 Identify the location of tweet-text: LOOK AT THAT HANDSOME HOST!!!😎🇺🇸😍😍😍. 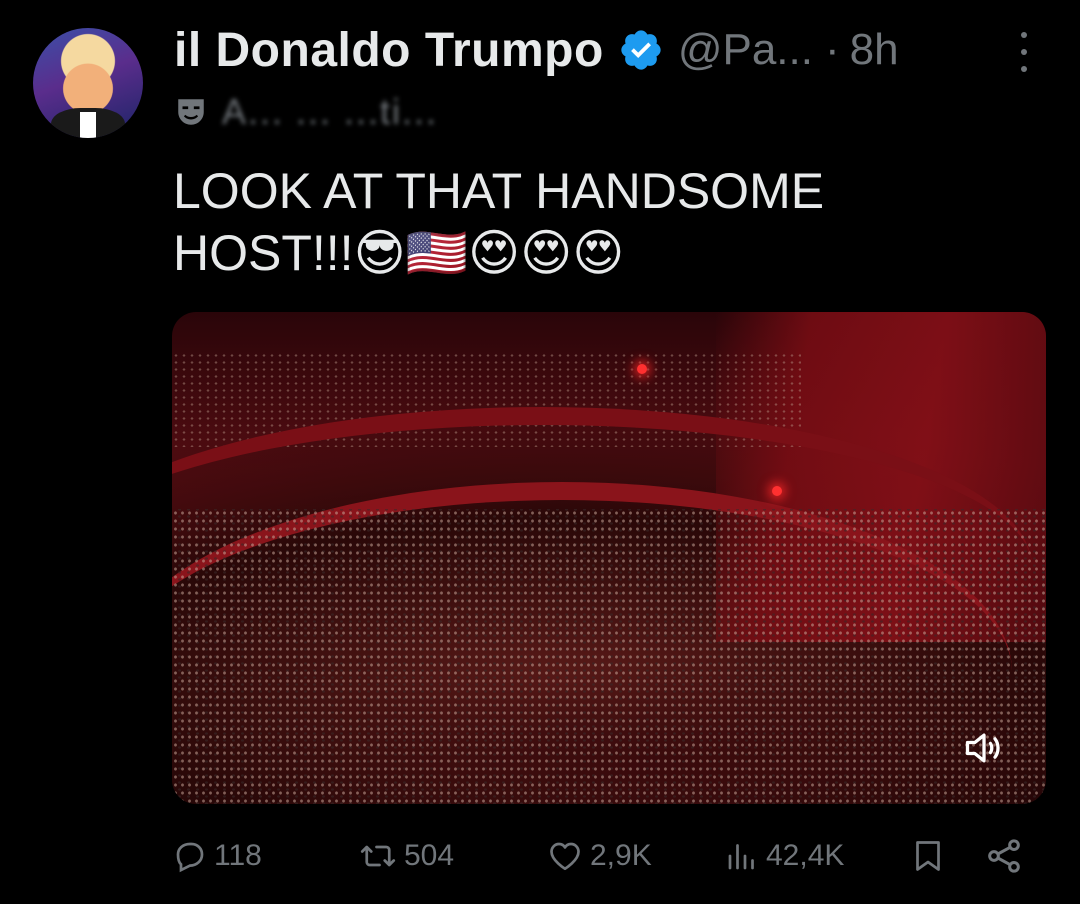
(573, 222).